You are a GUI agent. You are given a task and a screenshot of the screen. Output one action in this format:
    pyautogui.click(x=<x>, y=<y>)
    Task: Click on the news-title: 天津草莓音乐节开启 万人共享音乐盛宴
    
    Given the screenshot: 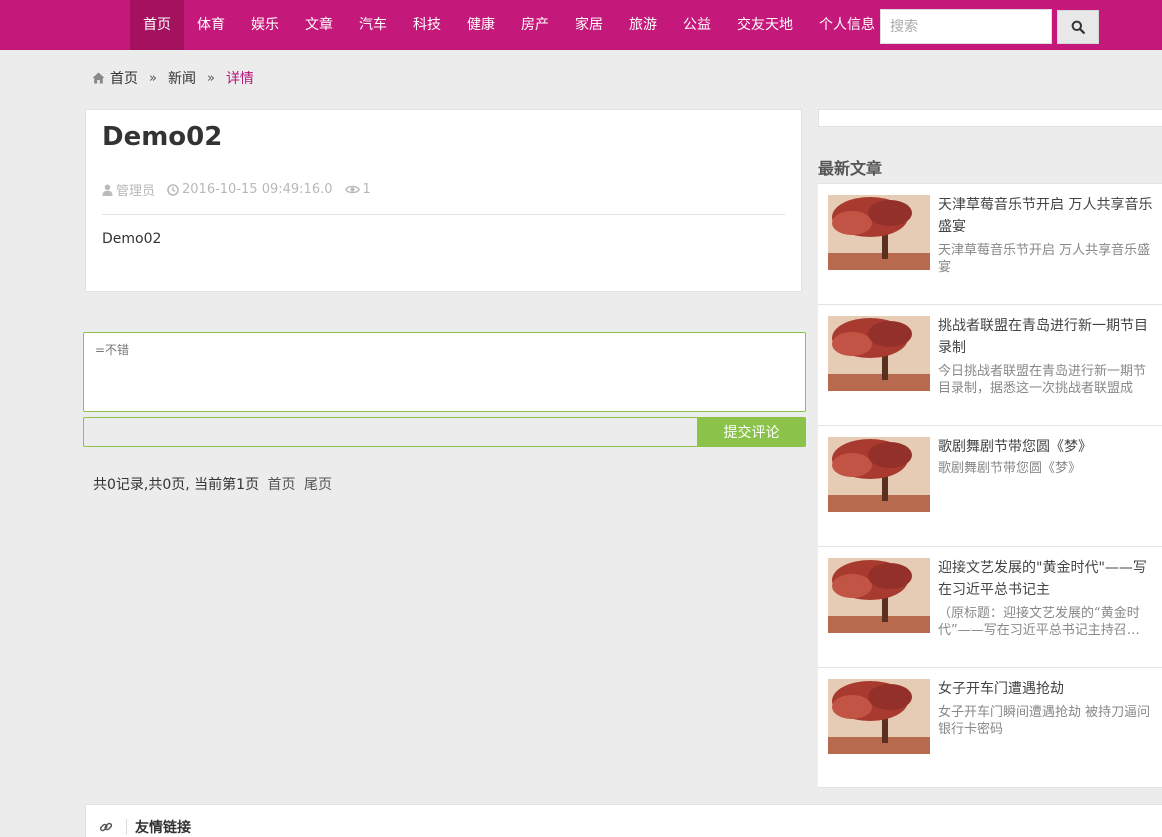 What is the action you would take?
    pyautogui.click(x=1047, y=216)
    